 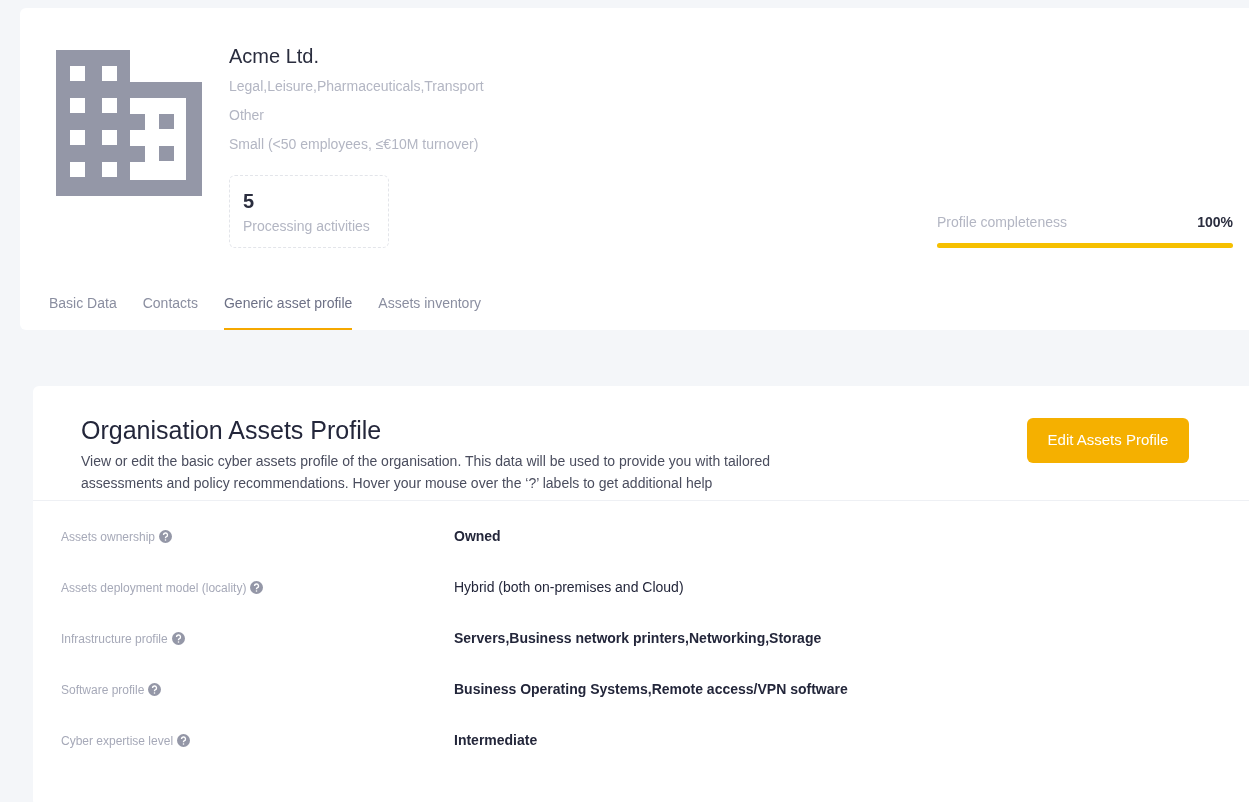 I want to click on stat-value: 5, so click(x=249, y=201).